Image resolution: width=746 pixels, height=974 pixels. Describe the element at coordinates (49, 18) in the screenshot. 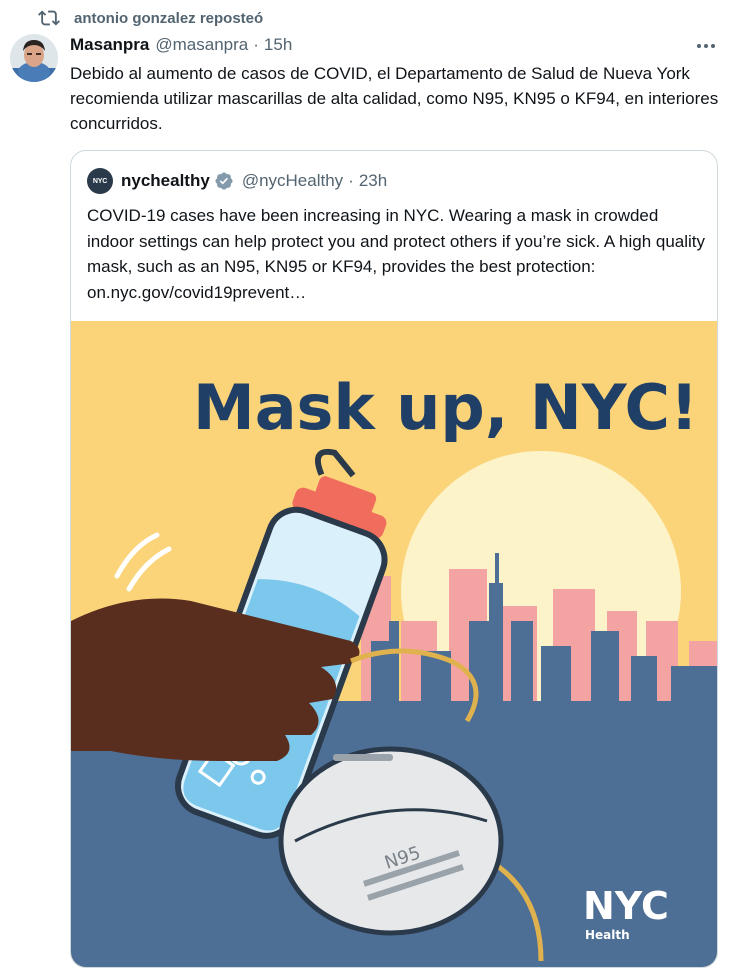

I see `repost-icon` at that location.